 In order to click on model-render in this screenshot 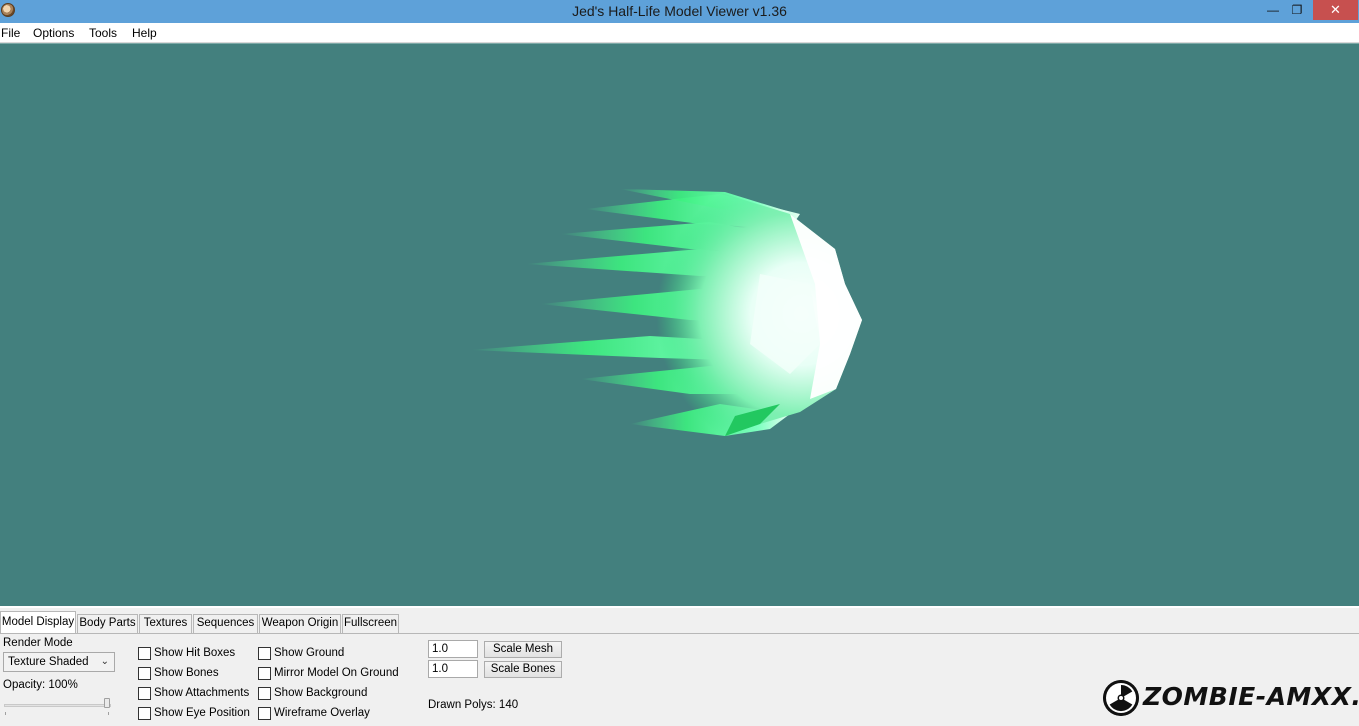, I will do `click(666, 312)`.